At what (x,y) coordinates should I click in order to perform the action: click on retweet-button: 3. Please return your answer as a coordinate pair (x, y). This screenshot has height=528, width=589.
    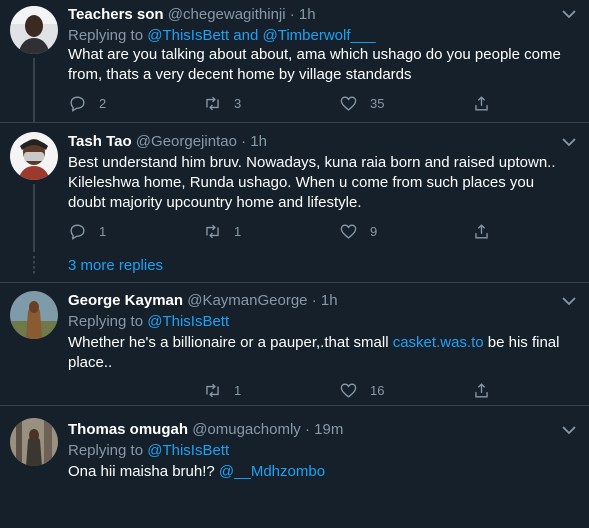
    Looking at the image, I should click on (222, 103).